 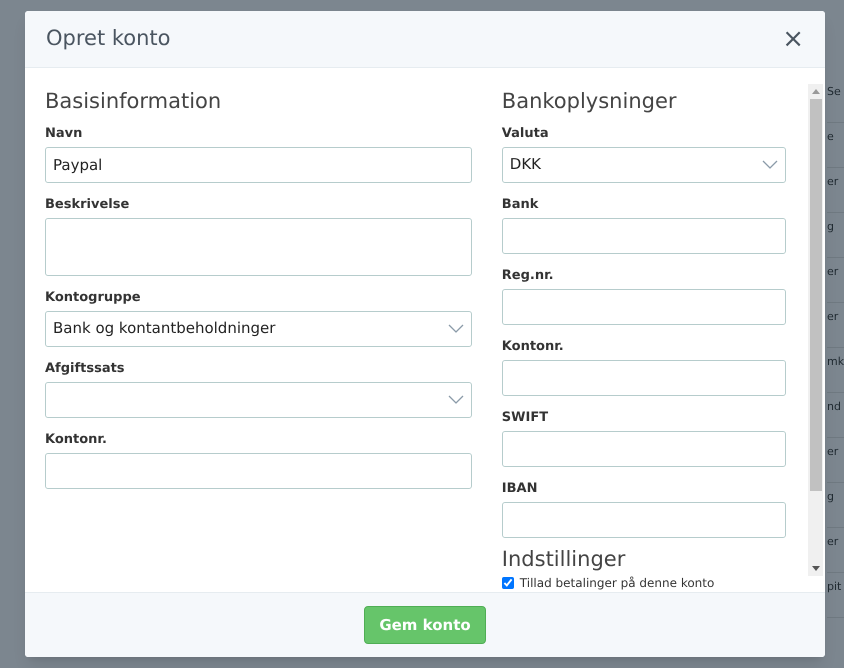 What do you see at coordinates (590, 101) in the screenshot?
I see `section-heading: Bankoplysninger` at bounding box center [590, 101].